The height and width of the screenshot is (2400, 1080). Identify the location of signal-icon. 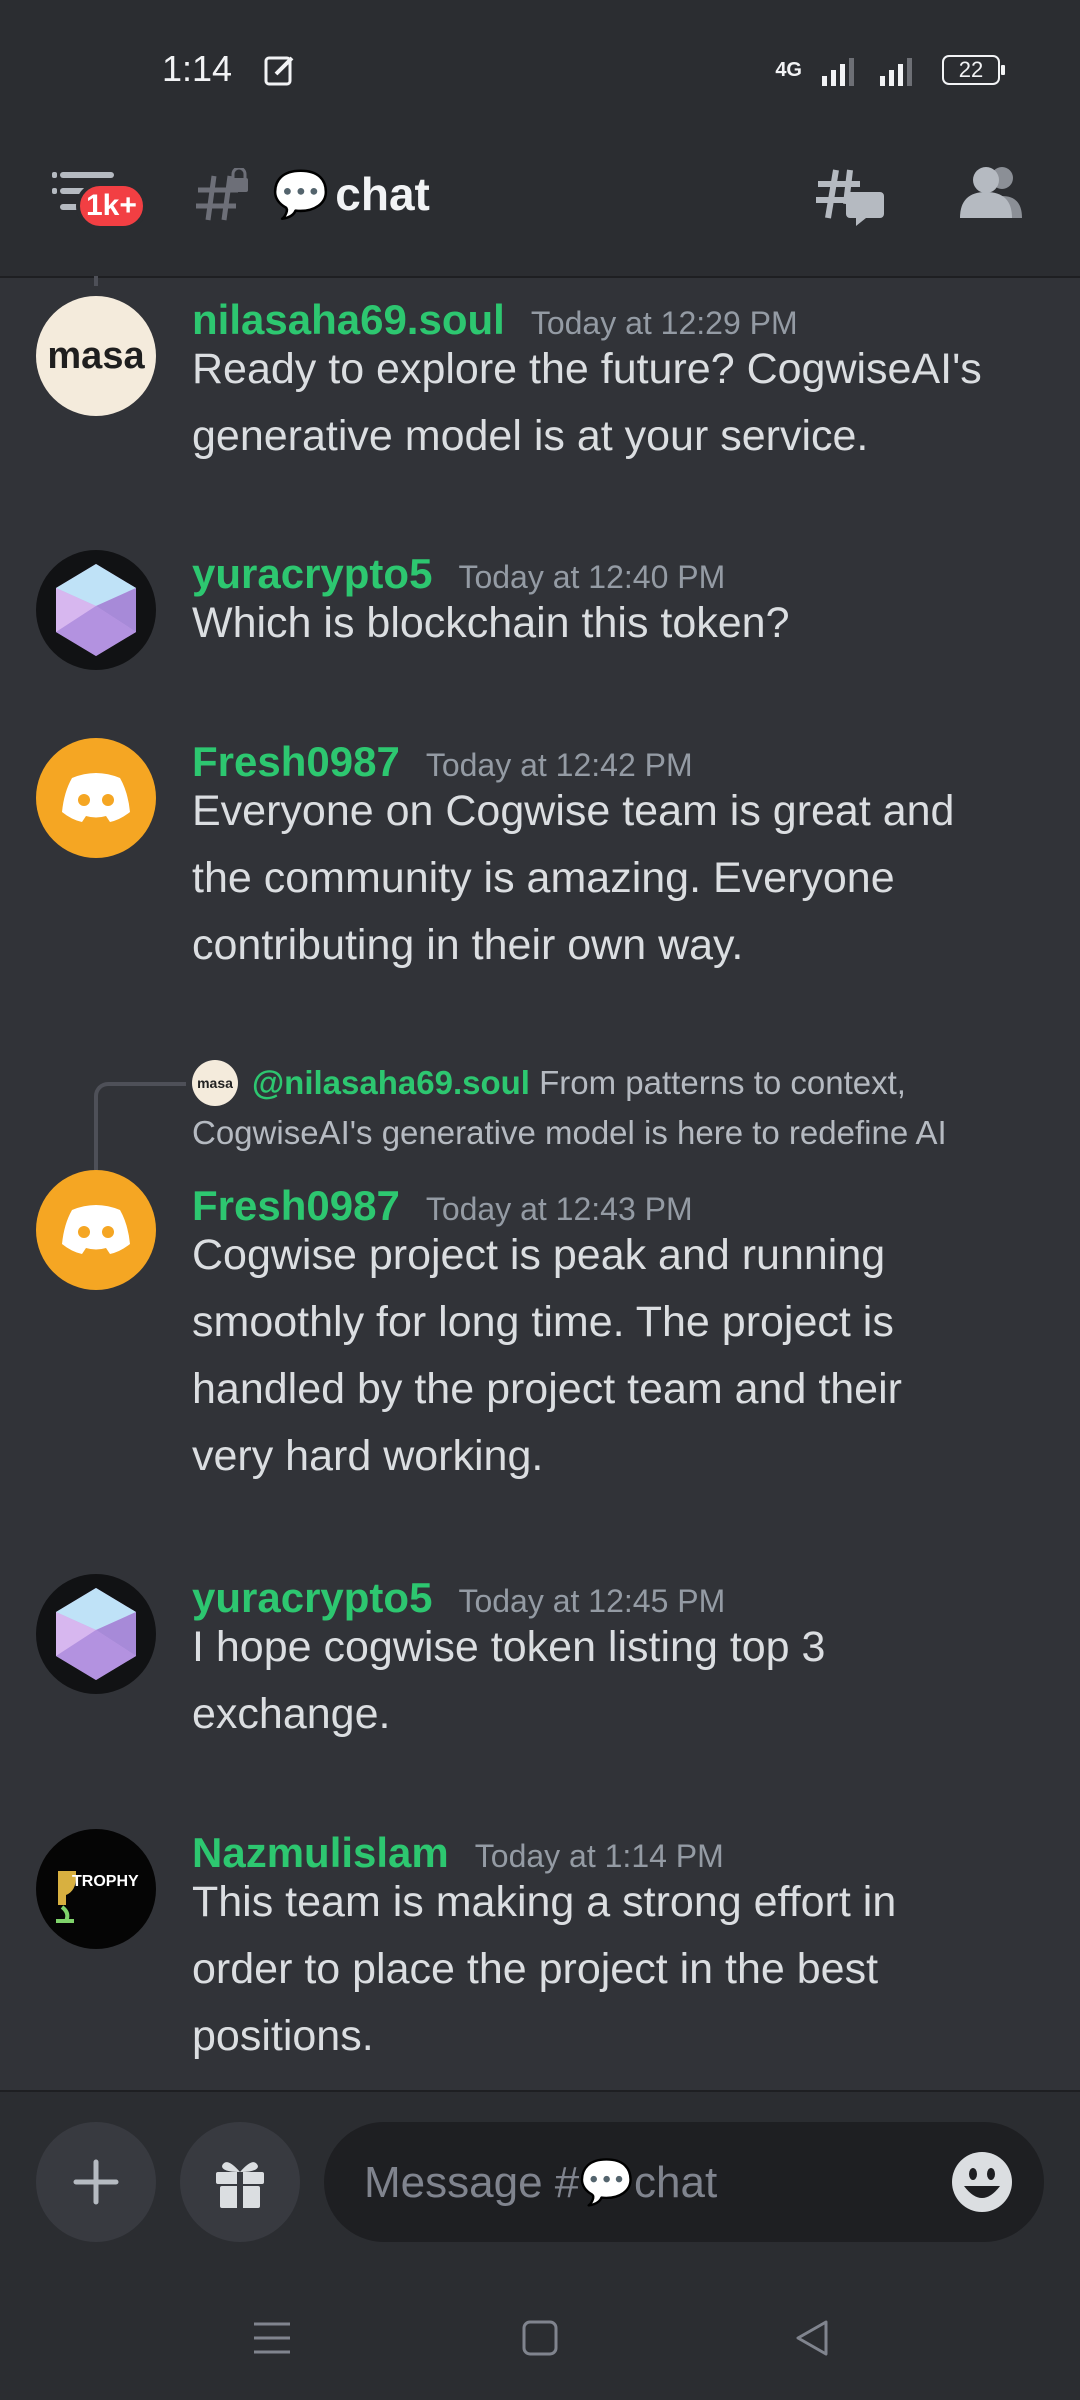
(838, 72).